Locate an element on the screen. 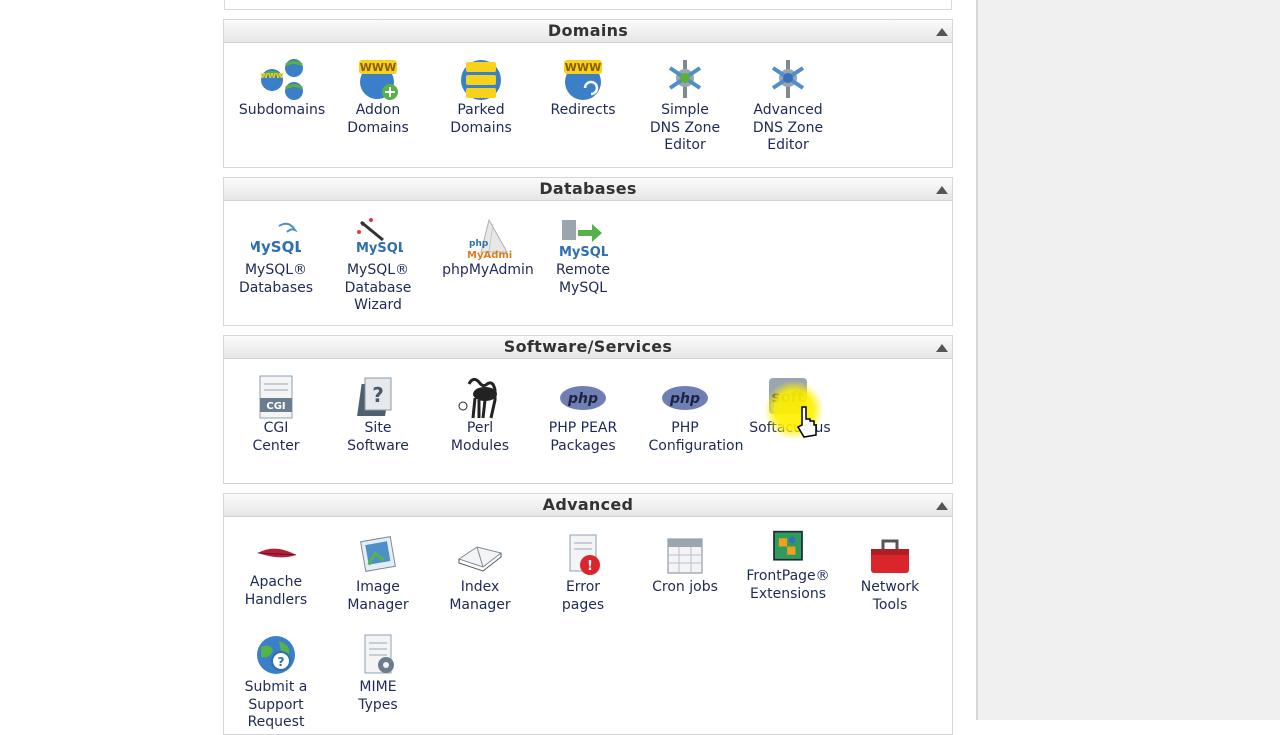 The width and height of the screenshot is (1280, 735). item-label: Site is located at coordinates (378, 428).